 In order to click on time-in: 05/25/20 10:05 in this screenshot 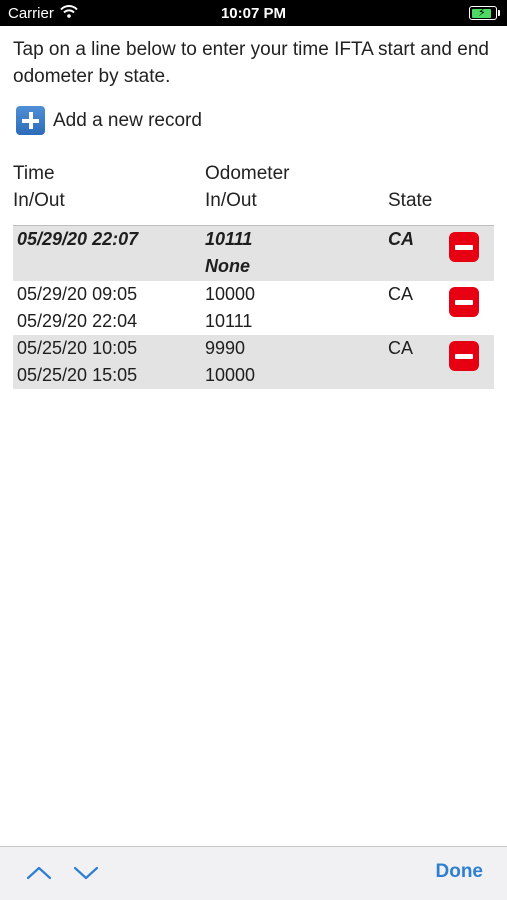, I will do `click(77, 348)`.